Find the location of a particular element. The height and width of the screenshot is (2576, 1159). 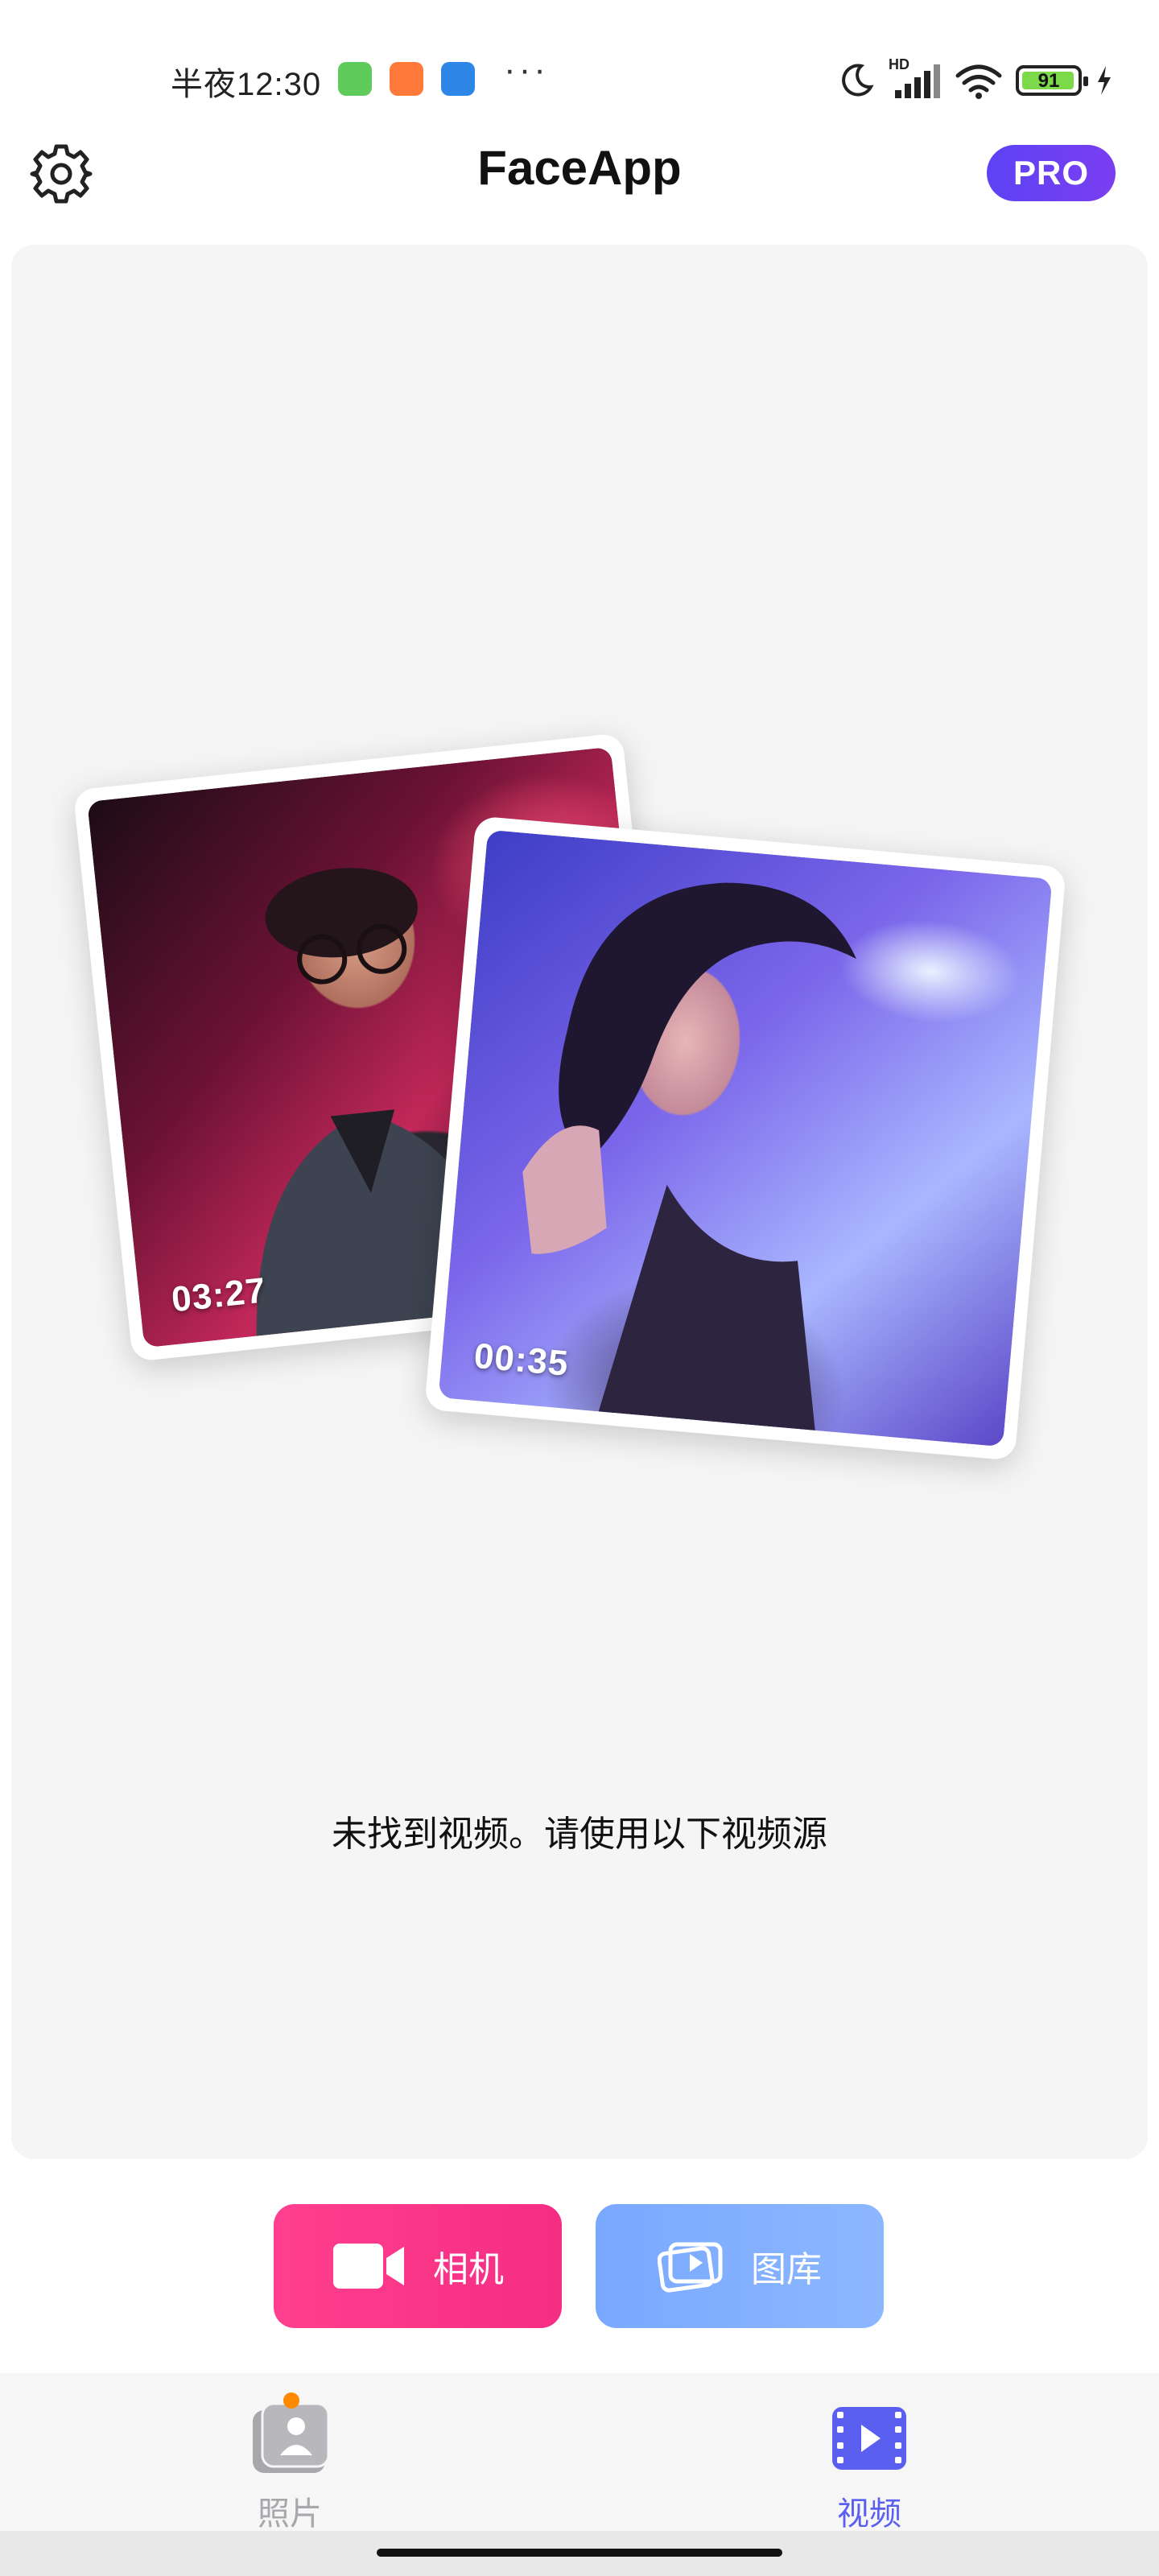

video-film-icon is located at coordinates (869, 2438).